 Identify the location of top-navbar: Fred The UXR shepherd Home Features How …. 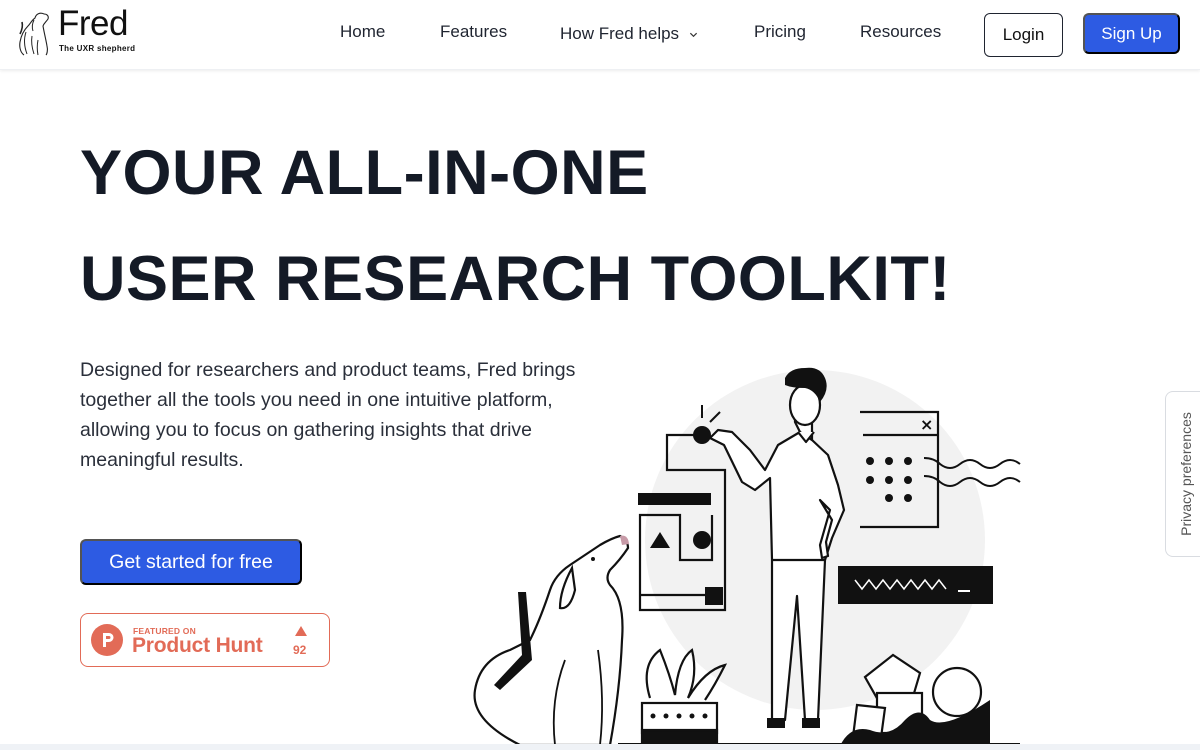
(600, 35).